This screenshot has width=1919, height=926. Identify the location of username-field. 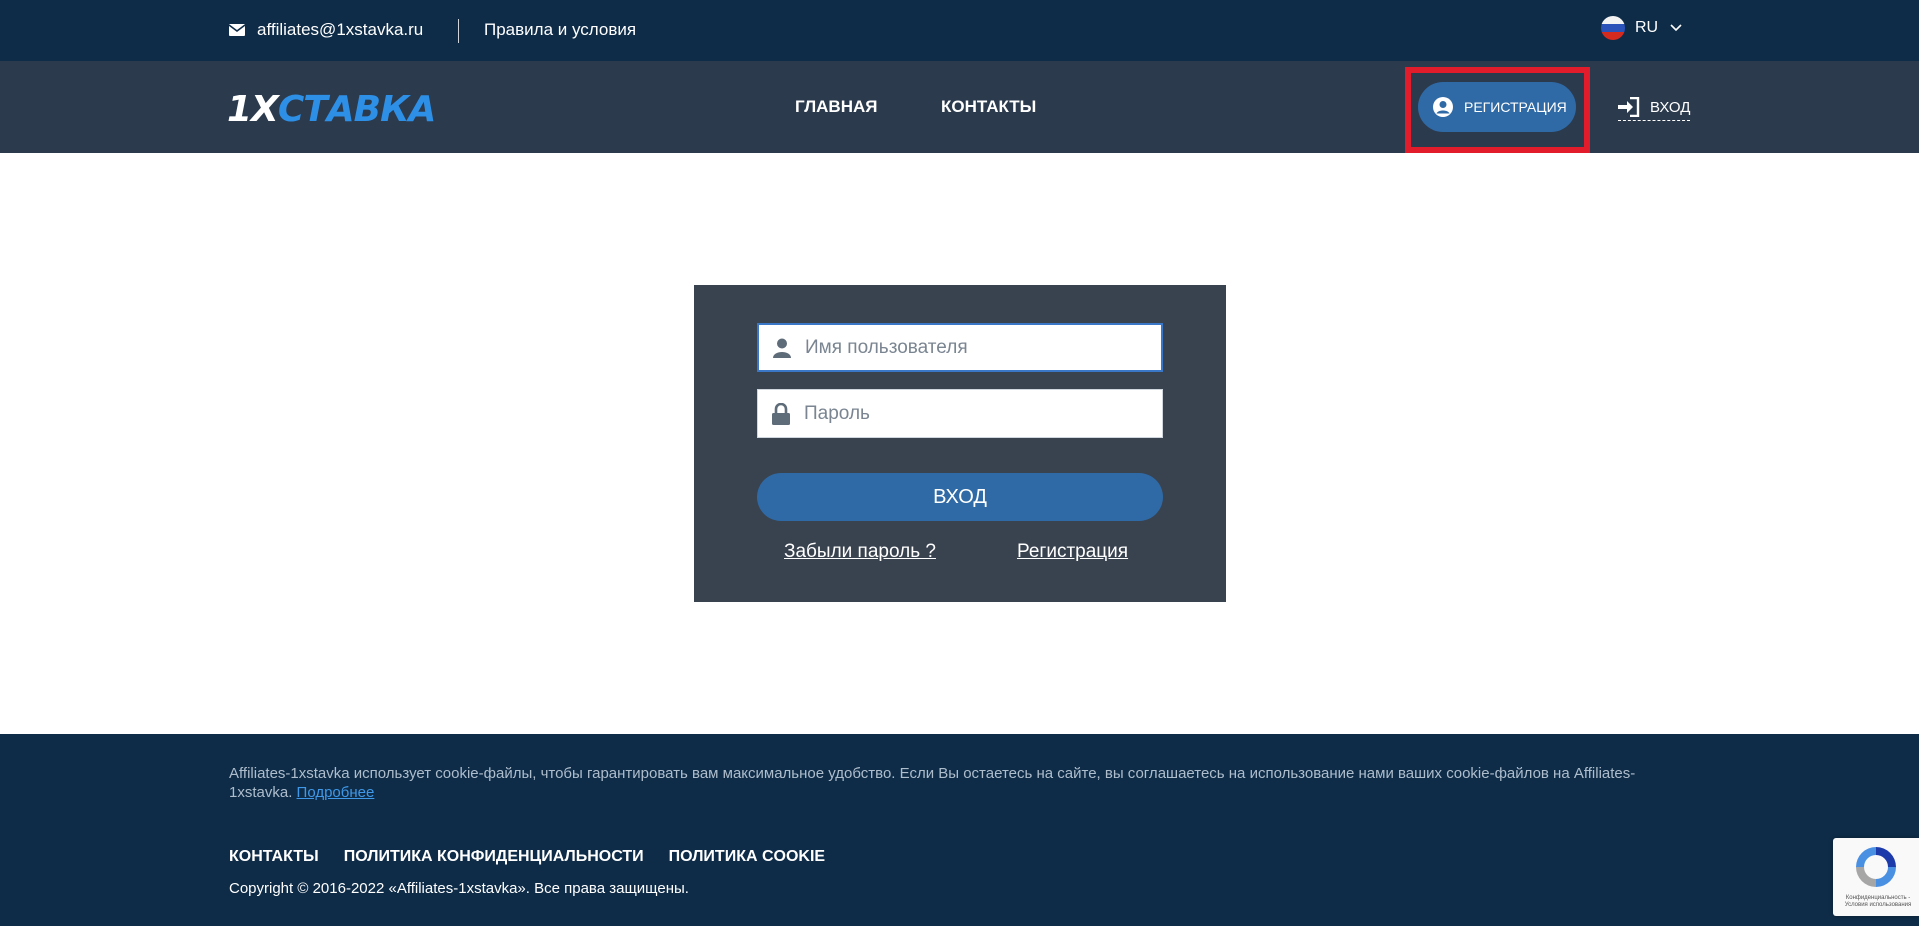
(960, 347).